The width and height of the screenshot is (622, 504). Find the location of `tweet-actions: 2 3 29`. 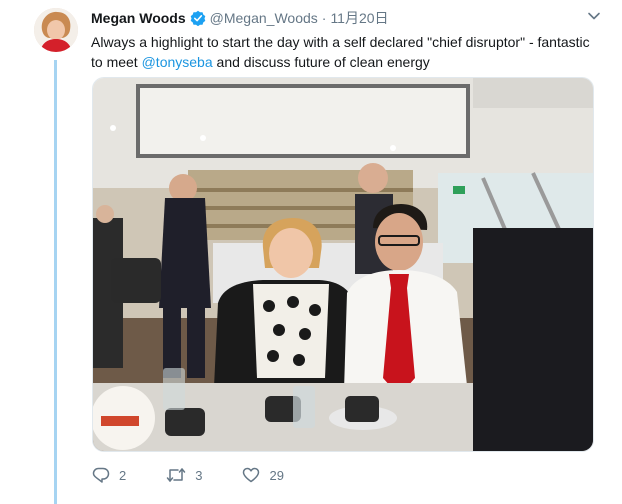

tweet-actions: 2 3 29 is located at coordinates (208, 475).